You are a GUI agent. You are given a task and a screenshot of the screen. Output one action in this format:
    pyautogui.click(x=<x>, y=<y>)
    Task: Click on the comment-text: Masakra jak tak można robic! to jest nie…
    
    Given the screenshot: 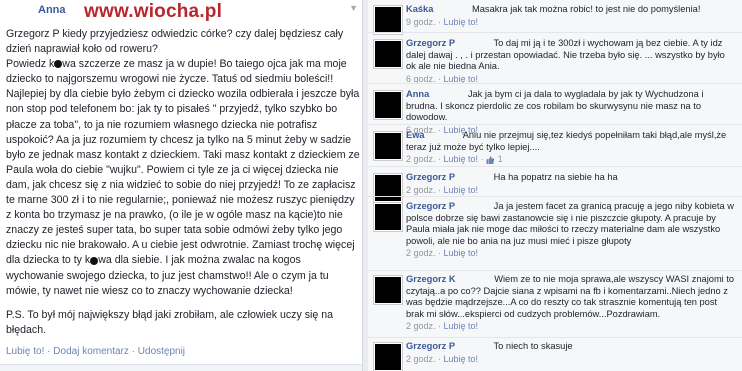 What is the action you would take?
    pyautogui.click(x=586, y=9)
    